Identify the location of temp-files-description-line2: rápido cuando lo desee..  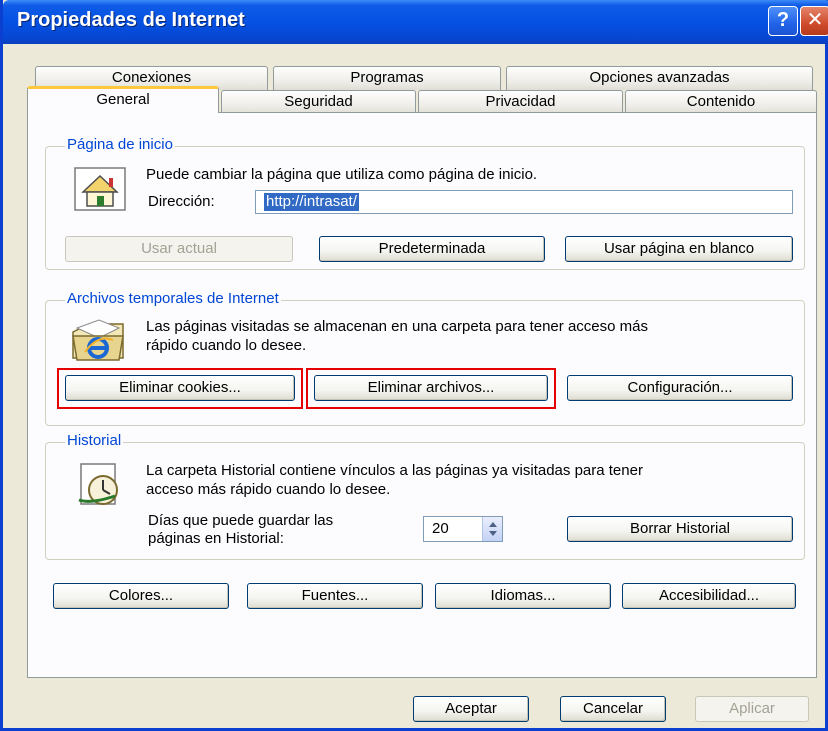
(226, 345).